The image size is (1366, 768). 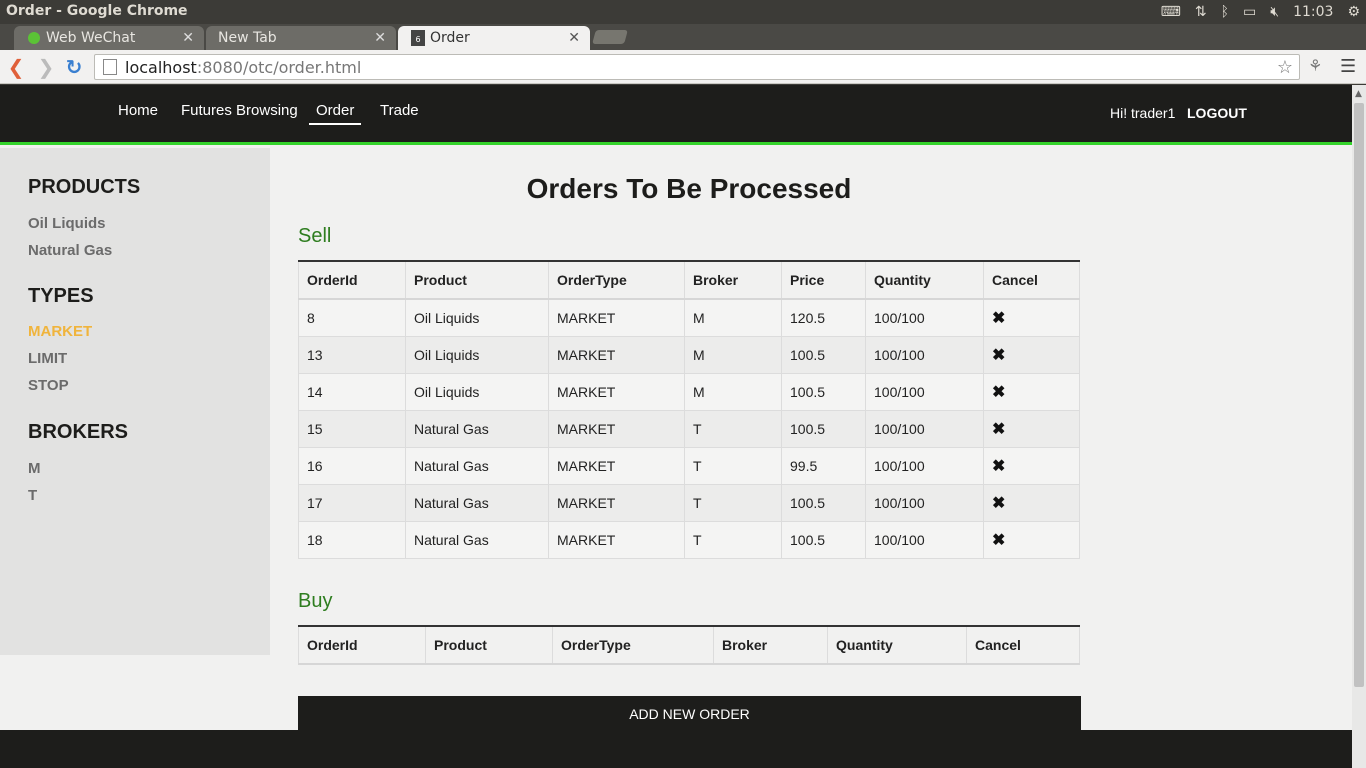 I want to click on column-header: OrderId, so click(x=352, y=280).